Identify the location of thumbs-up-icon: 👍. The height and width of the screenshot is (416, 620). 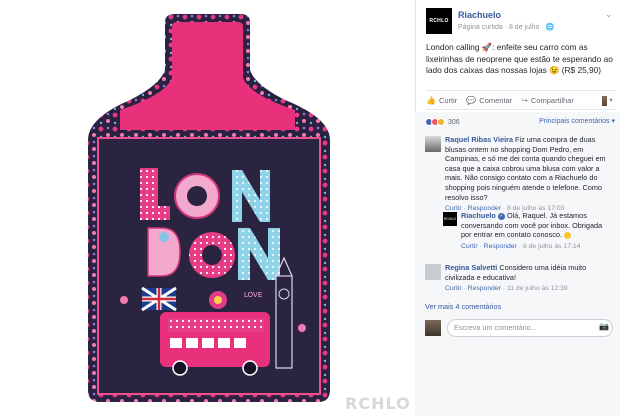
(431, 100).